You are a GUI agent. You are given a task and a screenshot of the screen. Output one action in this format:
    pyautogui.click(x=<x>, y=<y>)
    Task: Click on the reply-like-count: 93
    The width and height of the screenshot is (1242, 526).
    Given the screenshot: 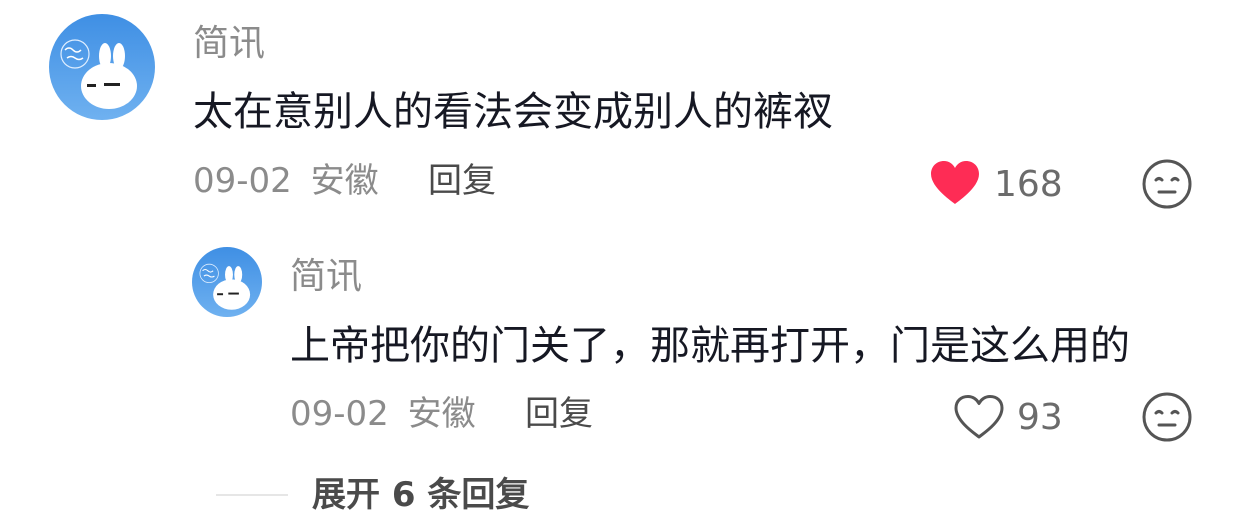 What is the action you would take?
    pyautogui.click(x=1040, y=417)
    